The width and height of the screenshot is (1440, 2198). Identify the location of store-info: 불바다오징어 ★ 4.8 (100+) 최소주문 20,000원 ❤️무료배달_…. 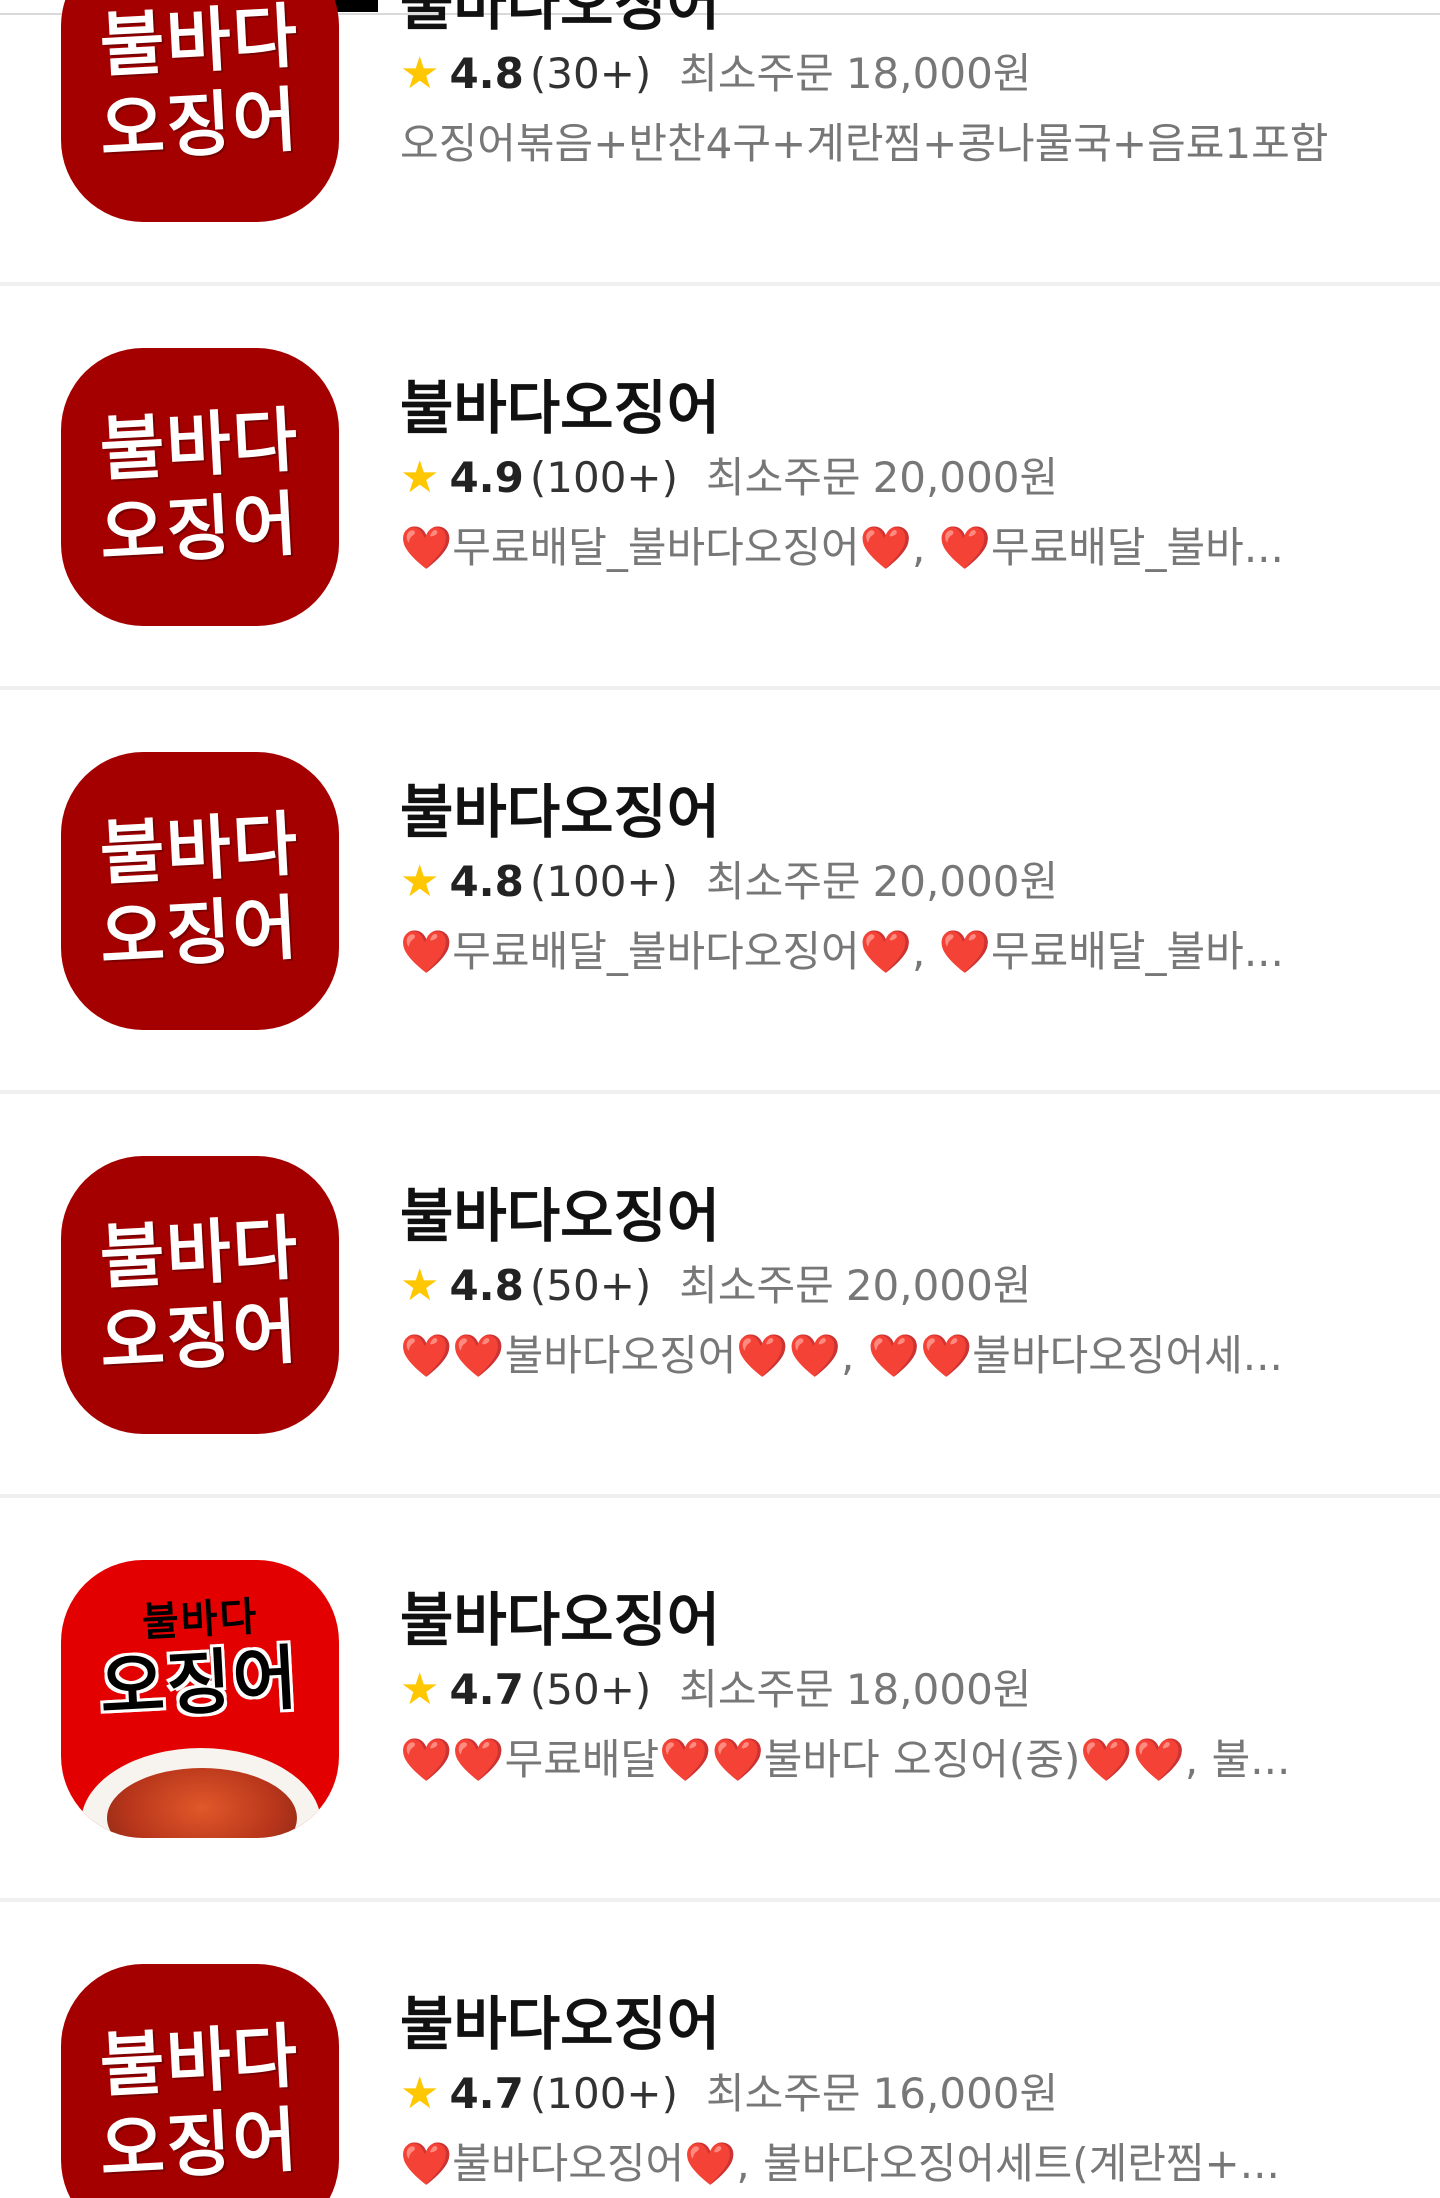
(905, 878).